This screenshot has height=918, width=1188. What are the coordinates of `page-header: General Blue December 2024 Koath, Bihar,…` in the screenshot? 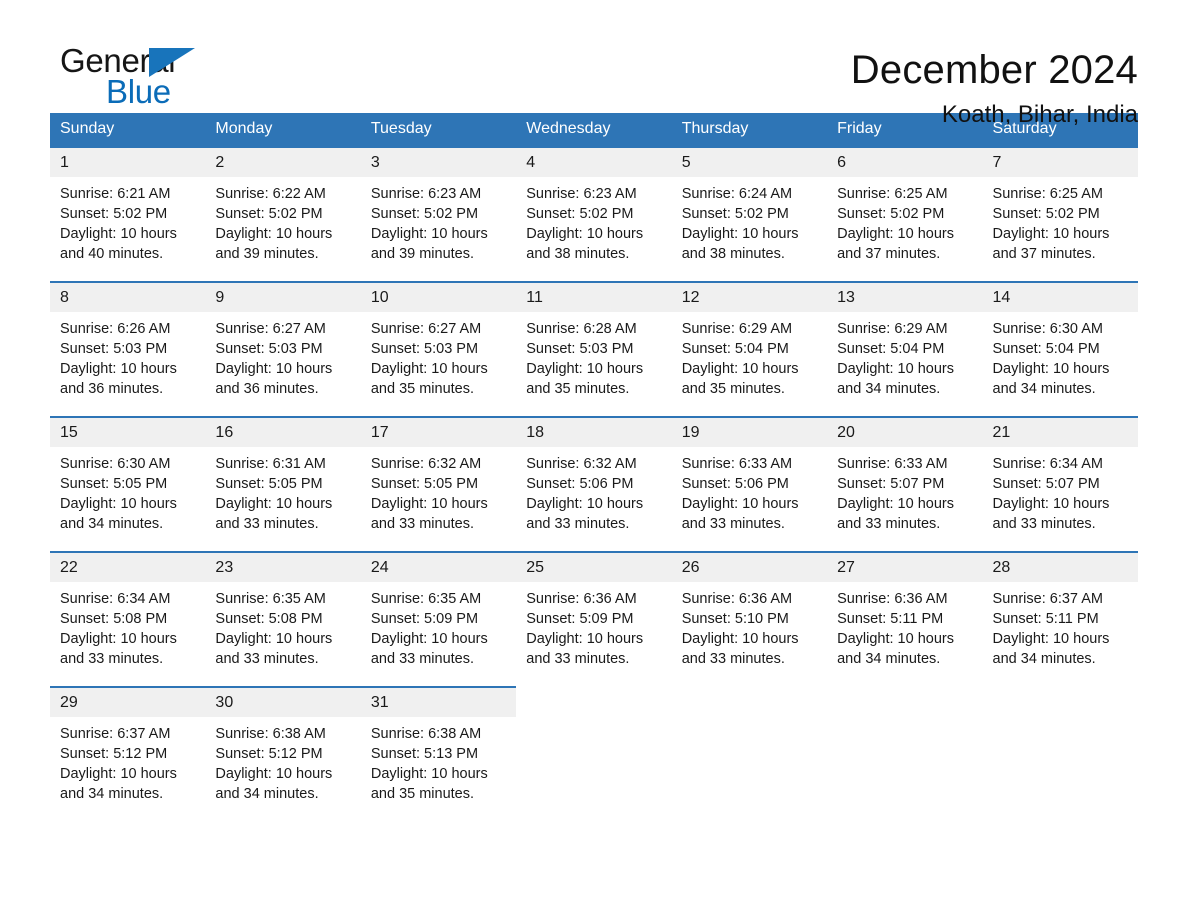 It's located at (594, 64).